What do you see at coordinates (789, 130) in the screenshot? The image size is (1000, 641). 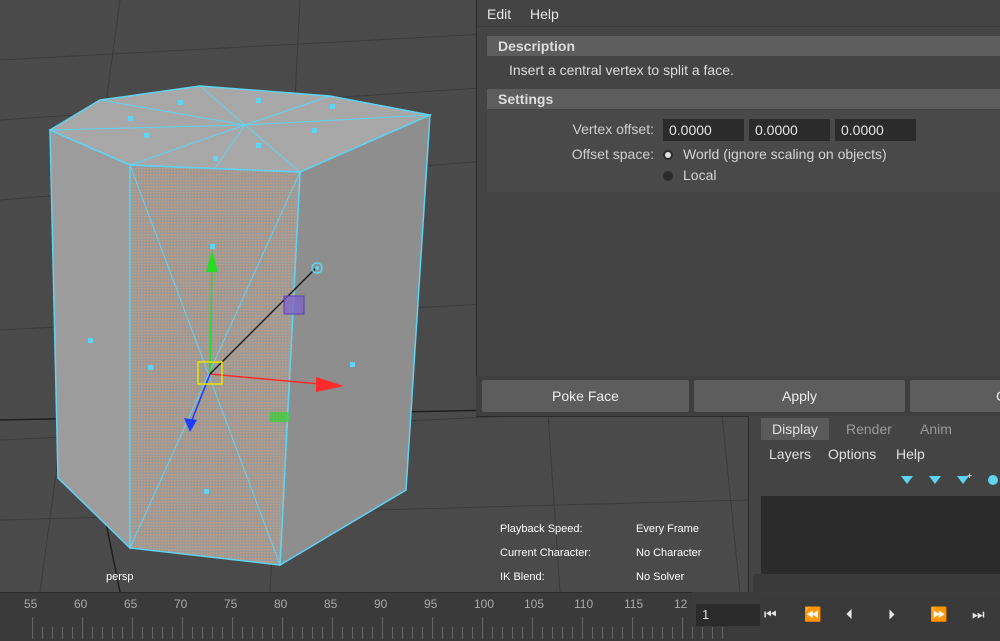 I see `vertex-offset-y-field: 0.0000` at bounding box center [789, 130].